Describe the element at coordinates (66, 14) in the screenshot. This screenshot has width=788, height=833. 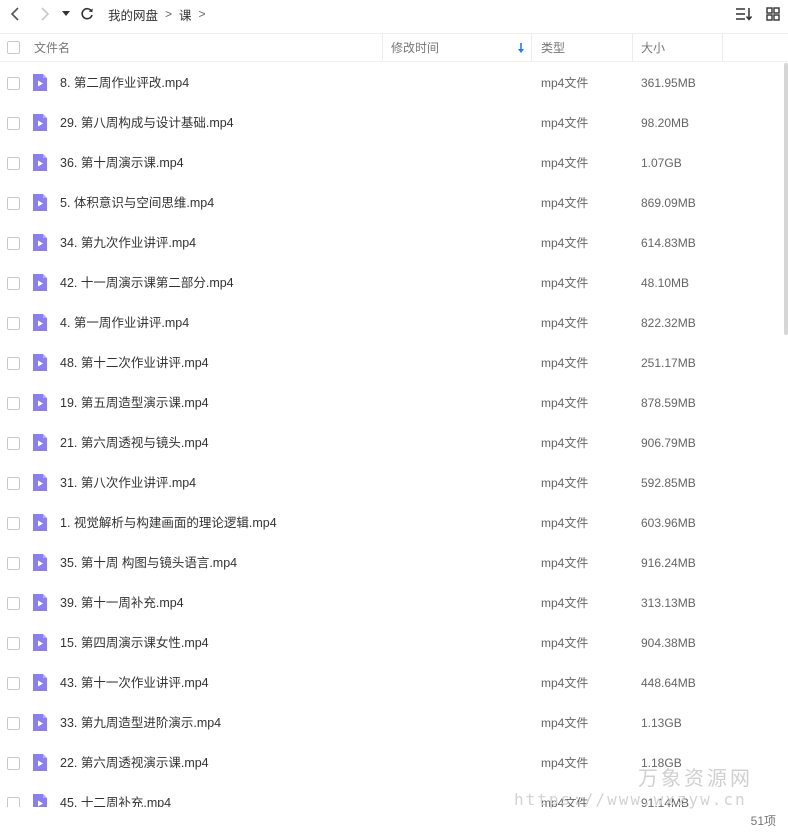
I see `history-dropdown-button` at that location.